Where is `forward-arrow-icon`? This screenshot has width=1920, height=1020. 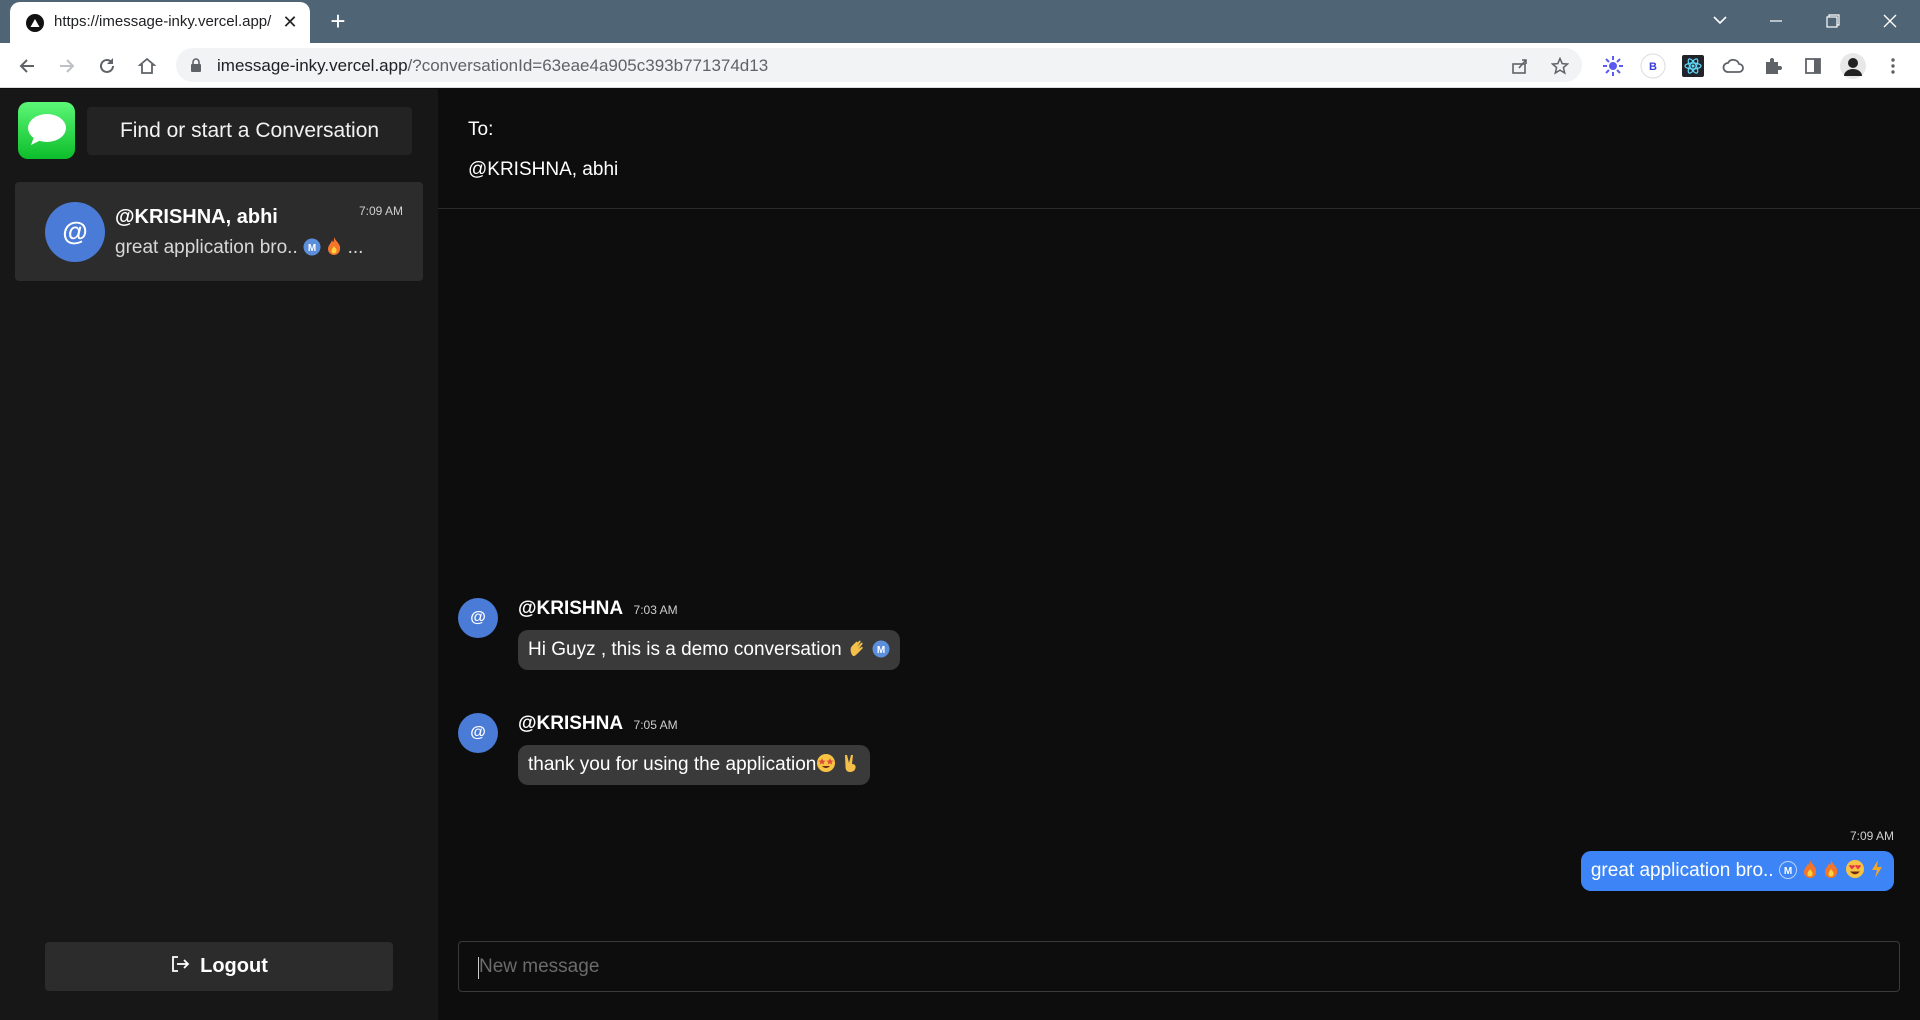 forward-arrow-icon is located at coordinates (67, 66).